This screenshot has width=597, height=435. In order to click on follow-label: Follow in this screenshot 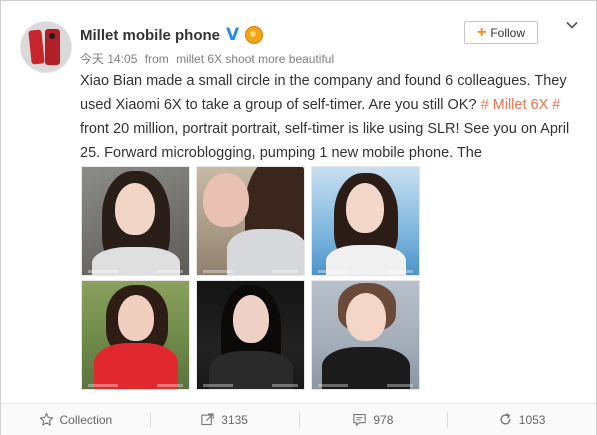, I will do `click(508, 32)`.